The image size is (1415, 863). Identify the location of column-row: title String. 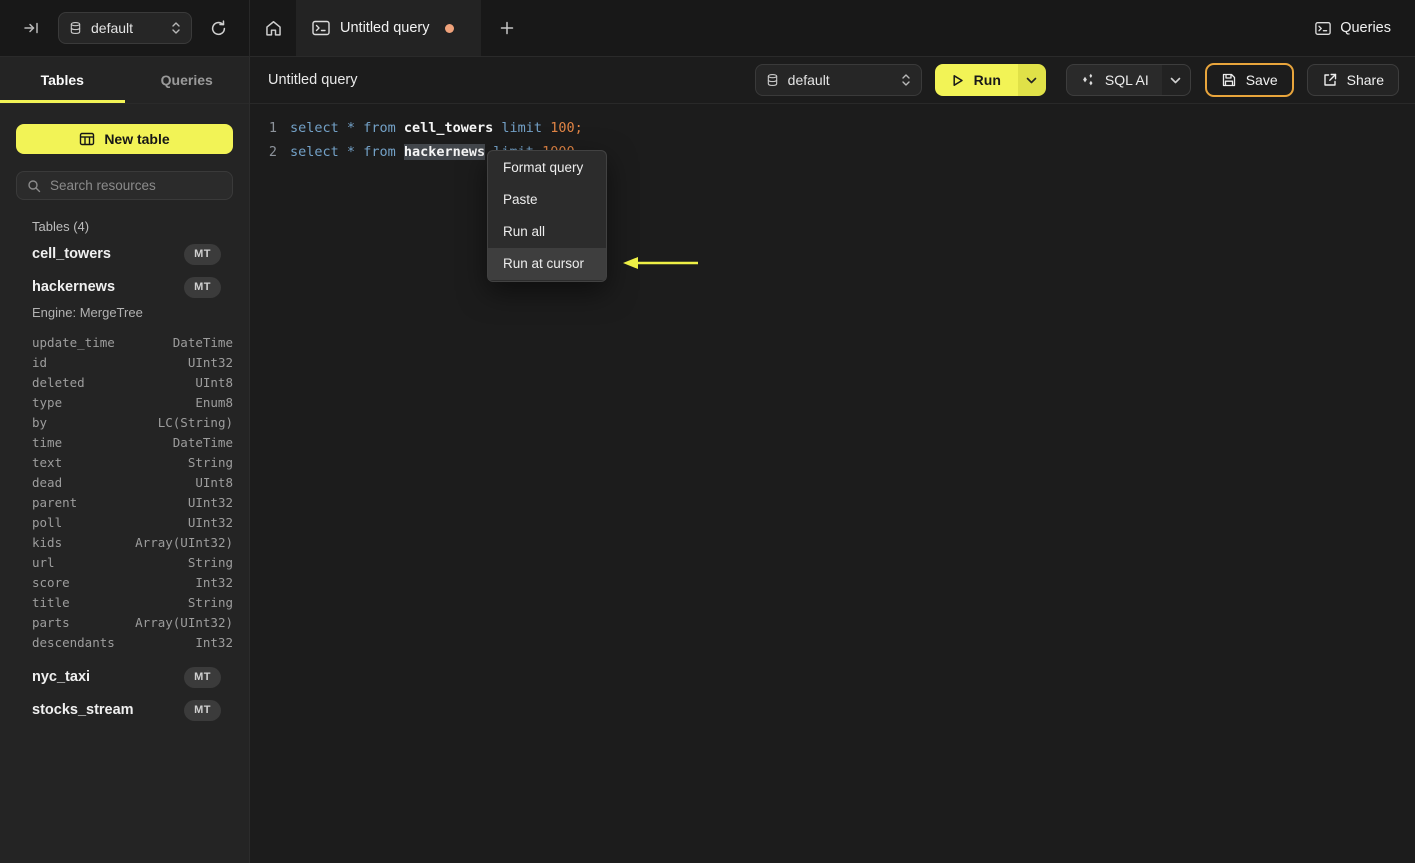
(132, 602).